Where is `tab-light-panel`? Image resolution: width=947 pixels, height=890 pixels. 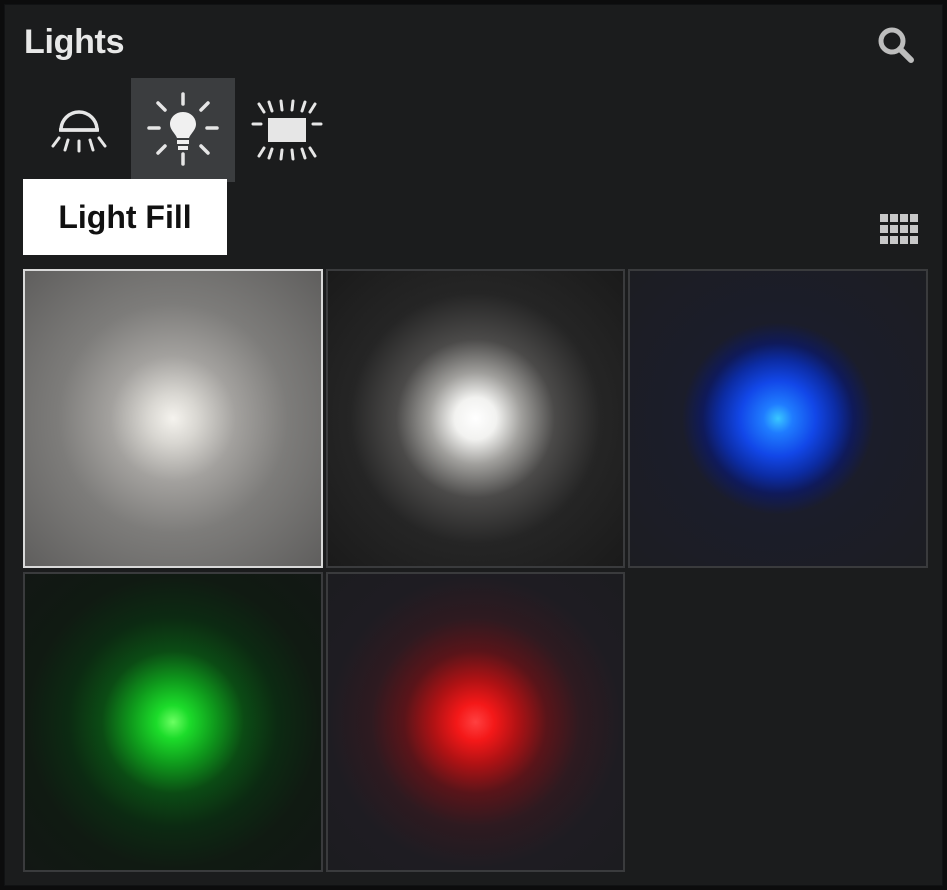 tab-light-panel is located at coordinates (287, 130).